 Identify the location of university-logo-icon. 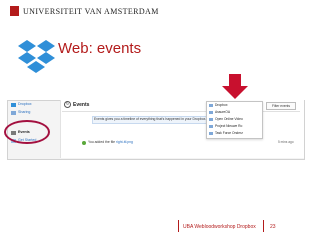
(14, 11).